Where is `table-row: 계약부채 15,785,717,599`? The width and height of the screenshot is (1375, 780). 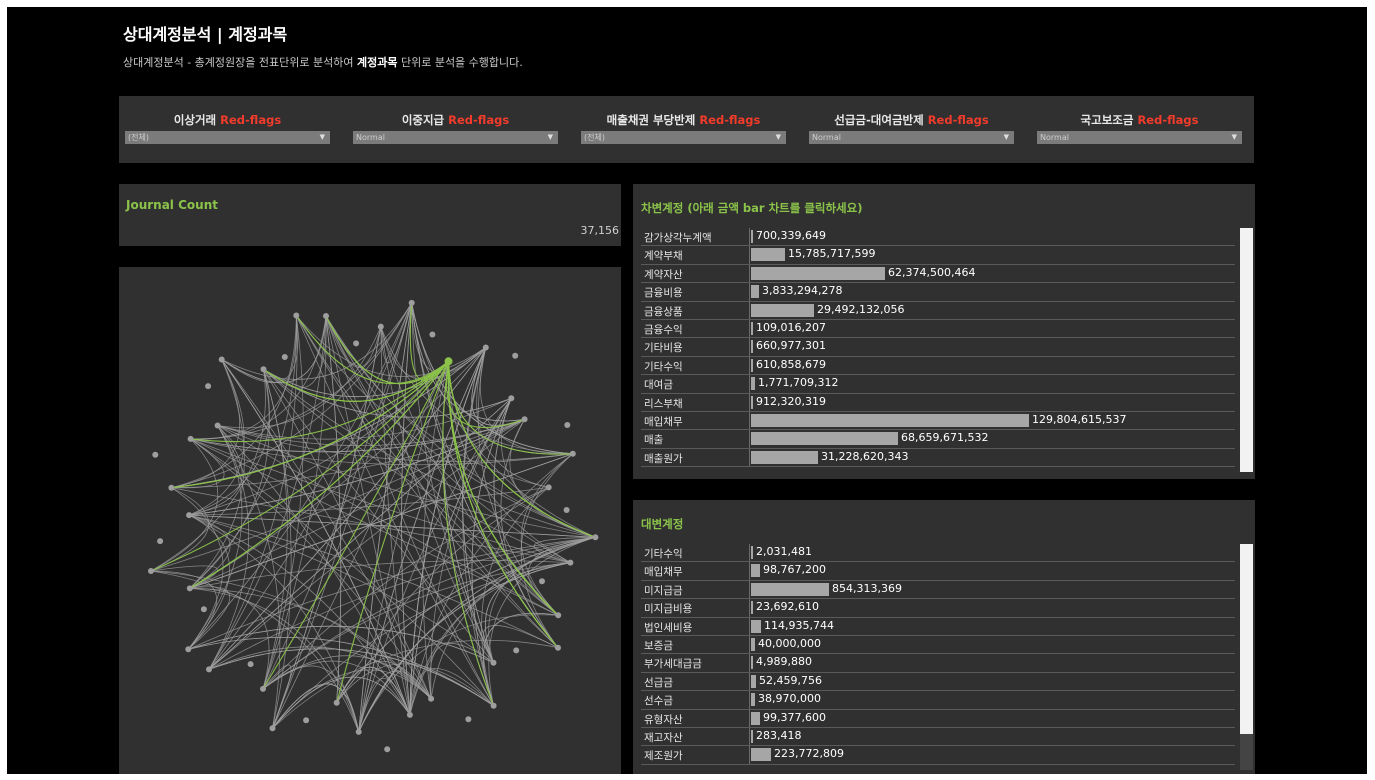 table-row: 계약부채 15,785,717,599 is located at coordinates (938, 255).